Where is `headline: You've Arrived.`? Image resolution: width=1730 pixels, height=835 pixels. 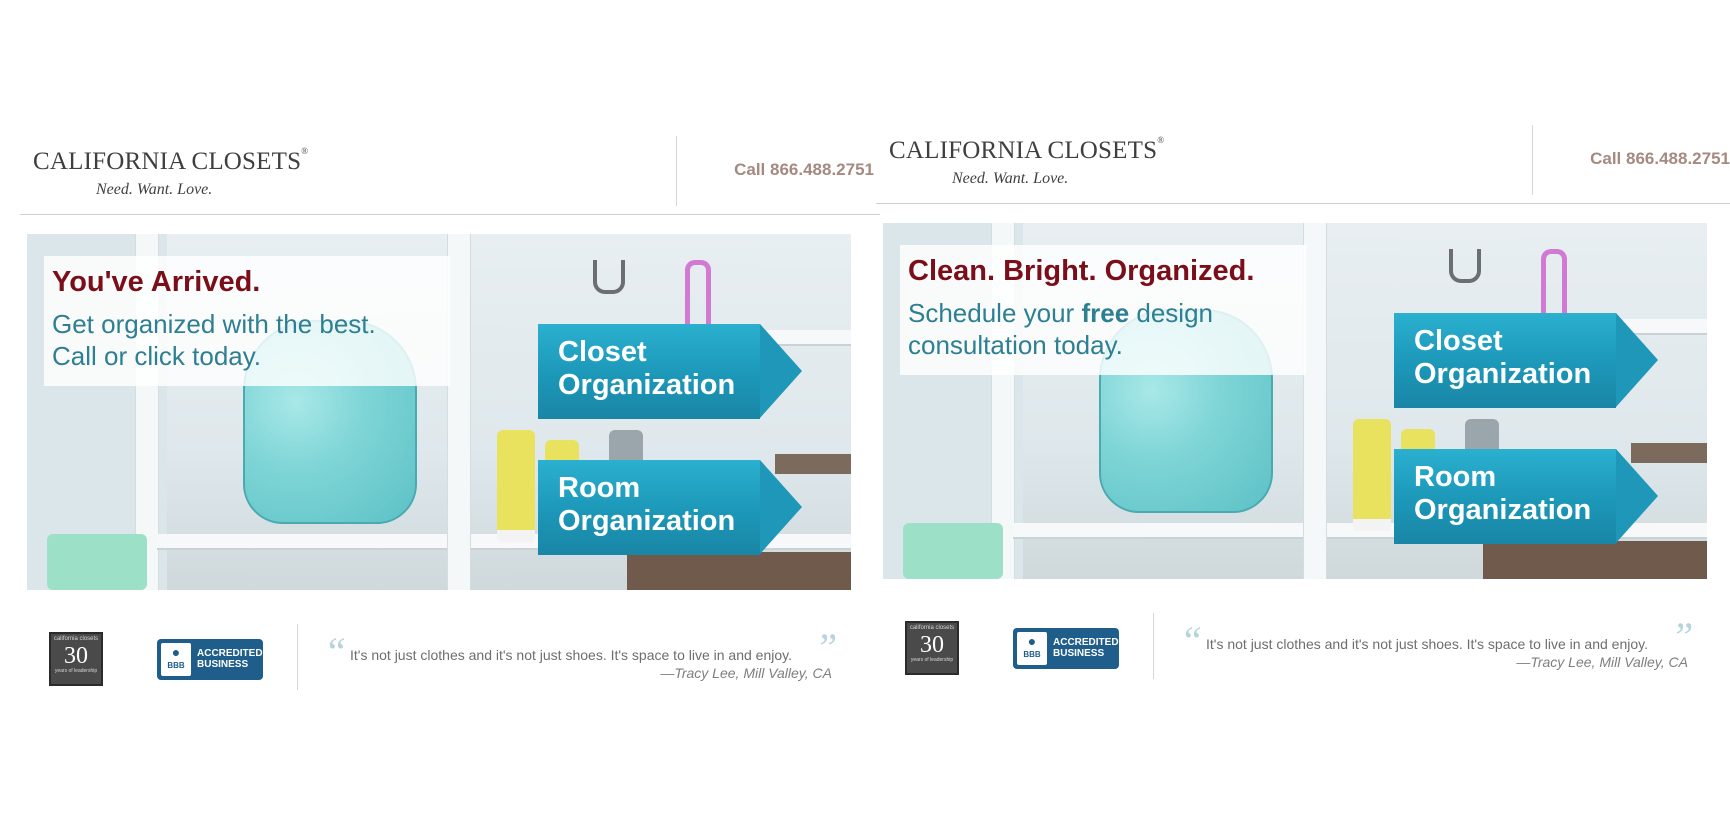 headline: You've Arrived. is located at coordinates (156, 282).